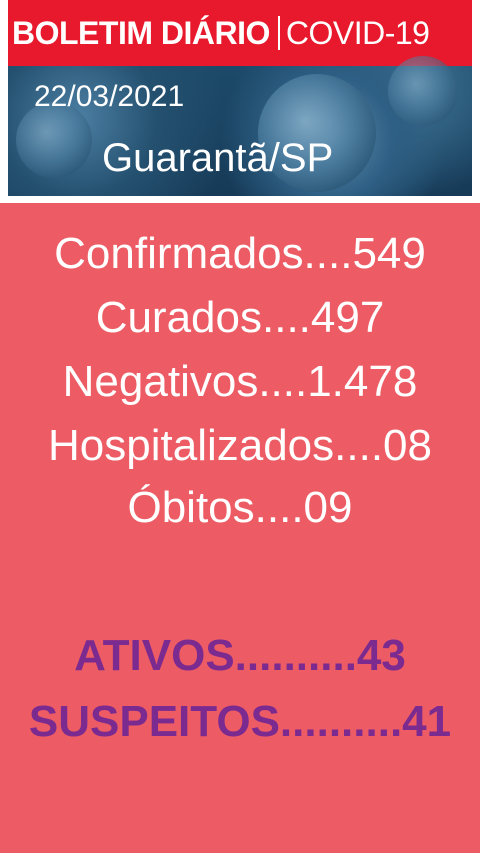 This screenshot has height=853, width=480. Describe the element at coordinates (240, 381) in the screenshot. I see `stat-negative: Negativos....1.478` at that location.